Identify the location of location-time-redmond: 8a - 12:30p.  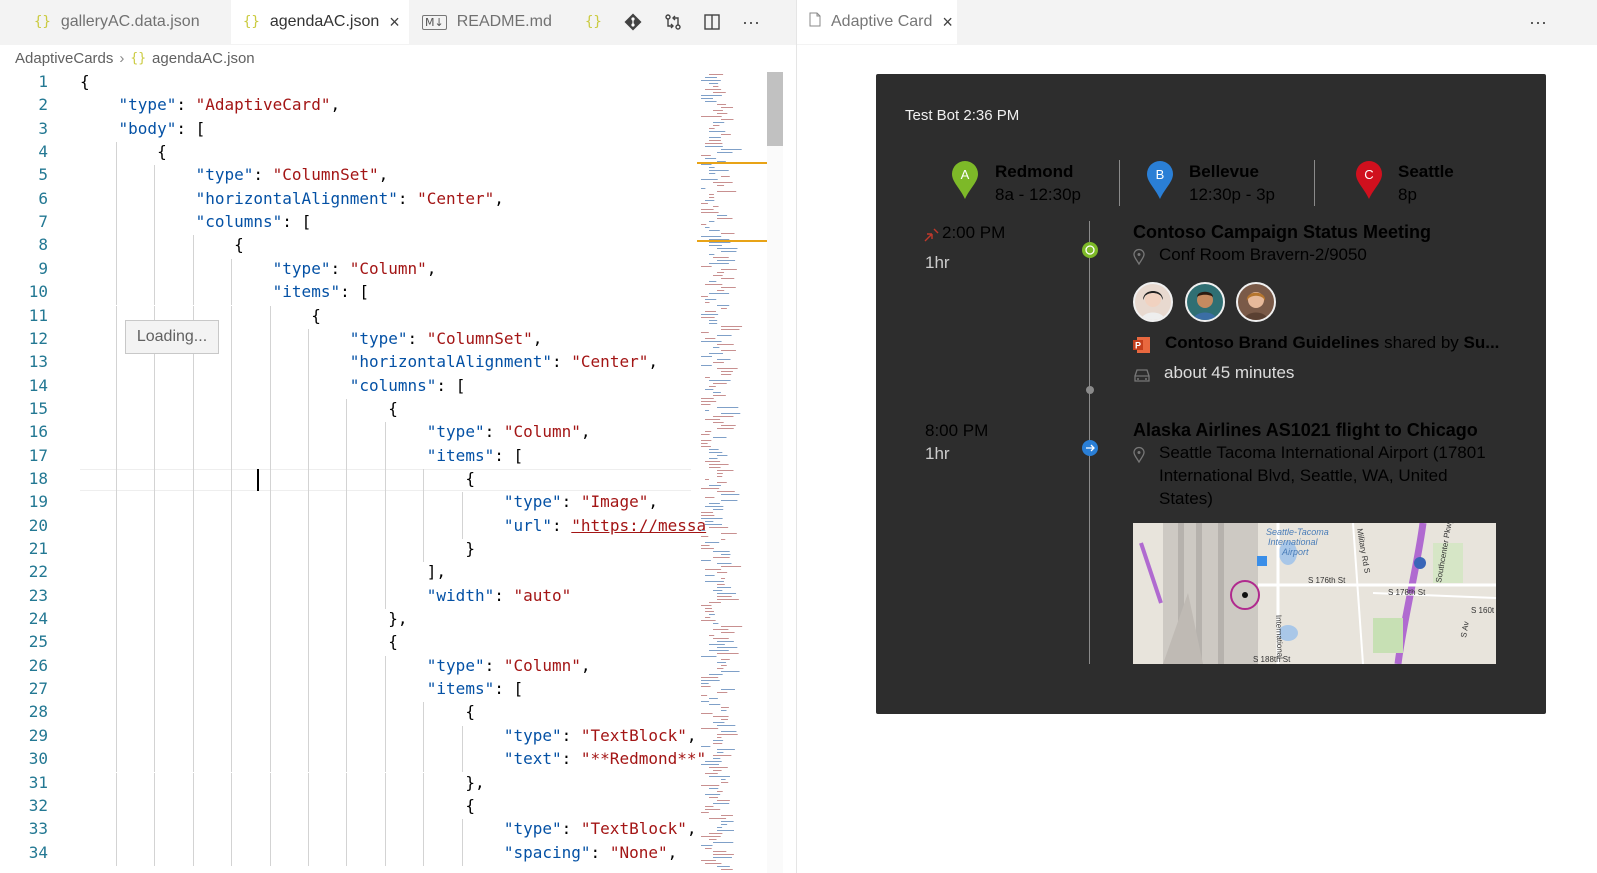
(1038, 194).